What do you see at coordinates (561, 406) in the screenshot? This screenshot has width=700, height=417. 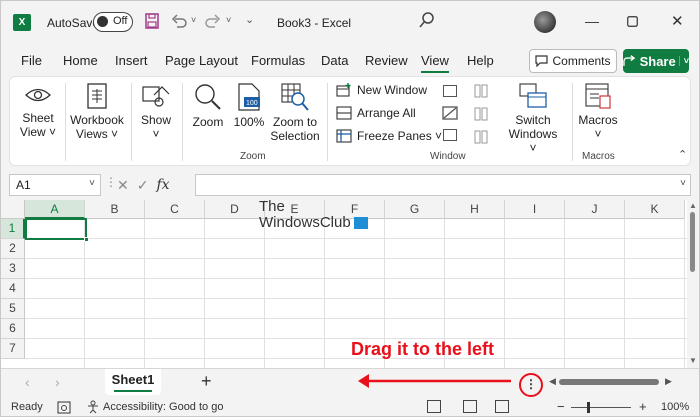 I see `zoom-out-button: −` at bounding box center [561, 406].